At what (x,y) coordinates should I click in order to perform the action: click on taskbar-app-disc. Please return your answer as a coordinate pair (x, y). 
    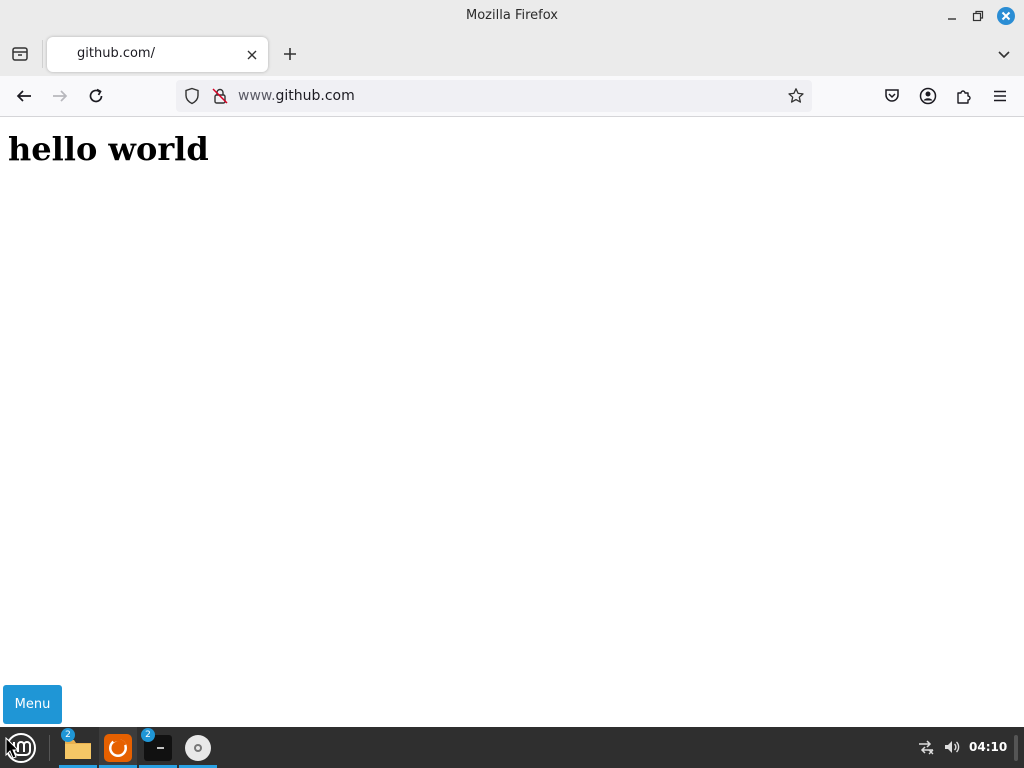
    Looking at the image, I should click on (198, 747).